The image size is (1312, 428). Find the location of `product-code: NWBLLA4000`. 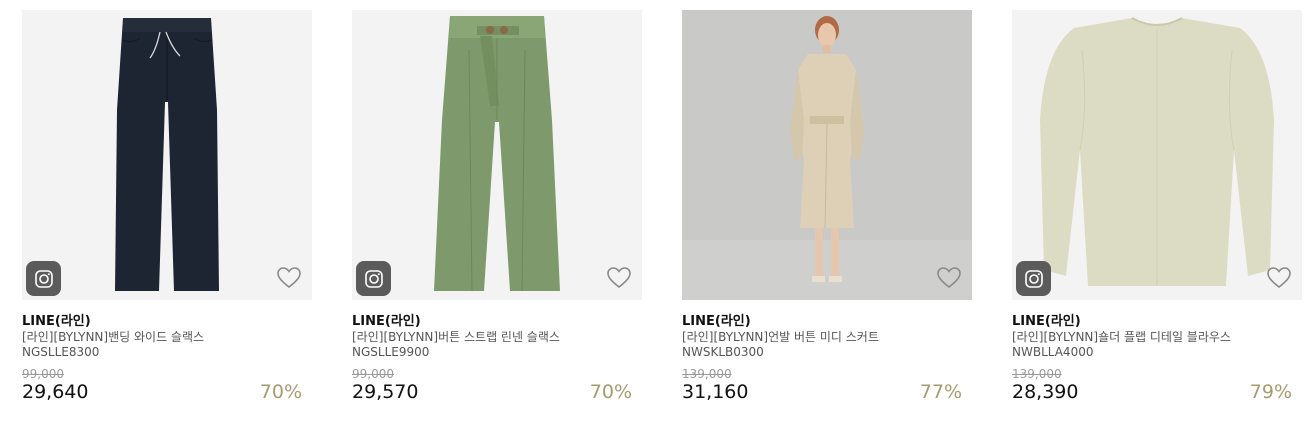

product-code: NWBLLA4000 is located at coordinates (1053, 352).